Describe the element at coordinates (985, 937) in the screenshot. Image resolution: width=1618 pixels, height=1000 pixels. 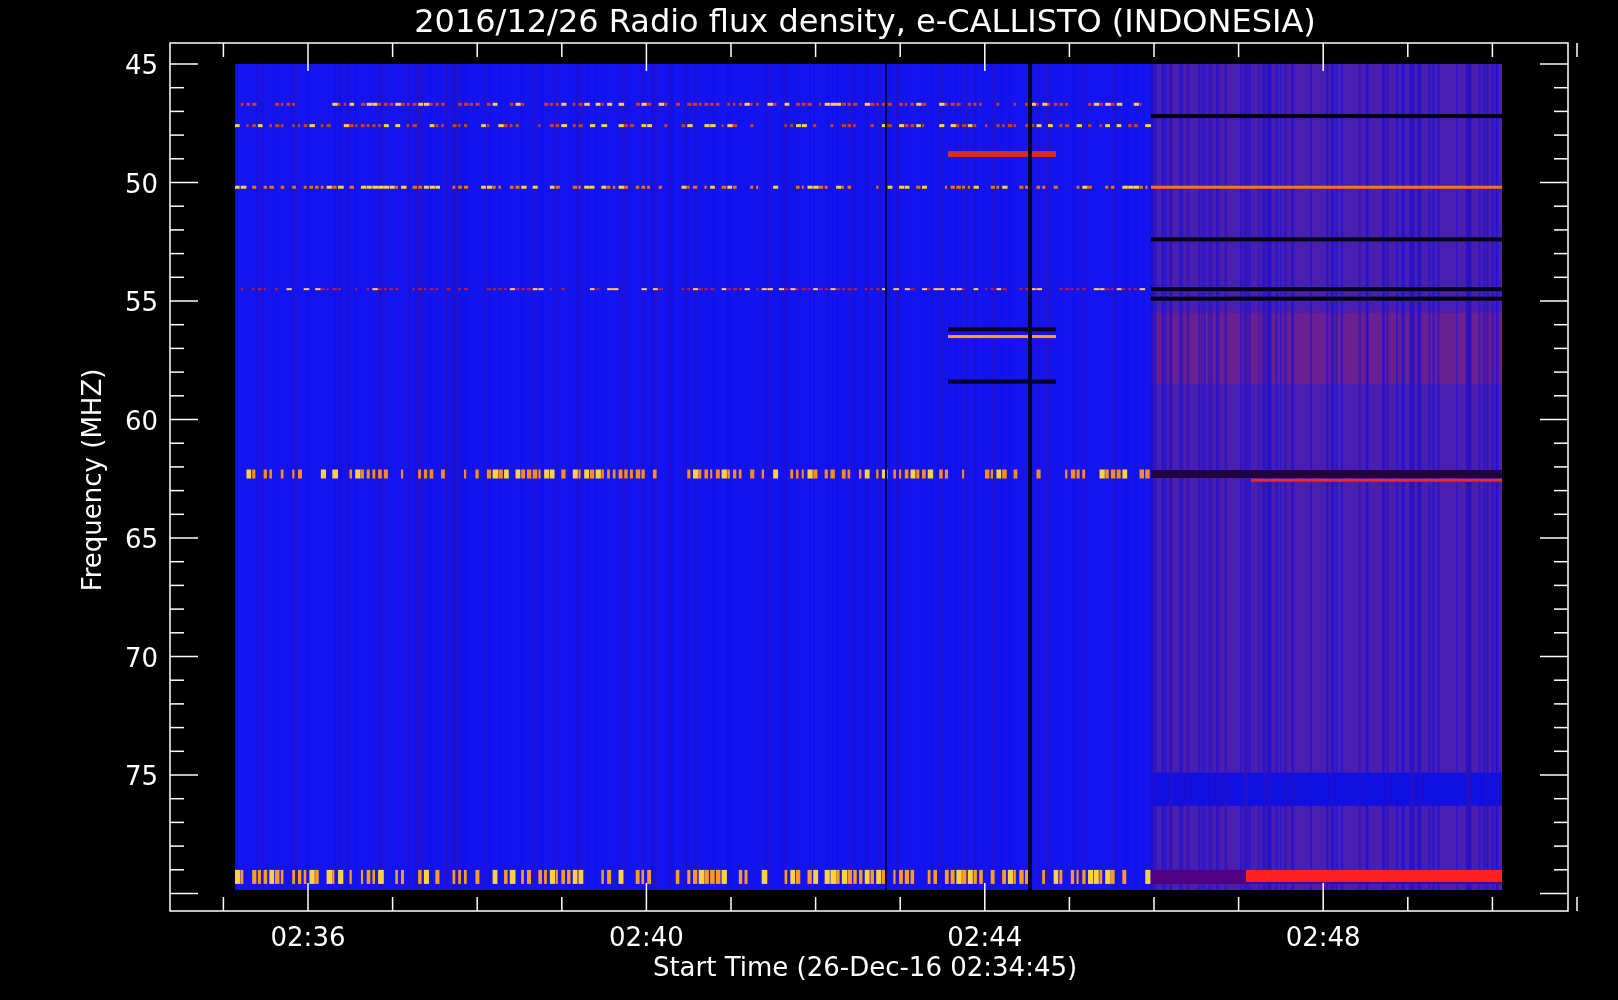
I see `x-tick-label: 02:44` at that location.